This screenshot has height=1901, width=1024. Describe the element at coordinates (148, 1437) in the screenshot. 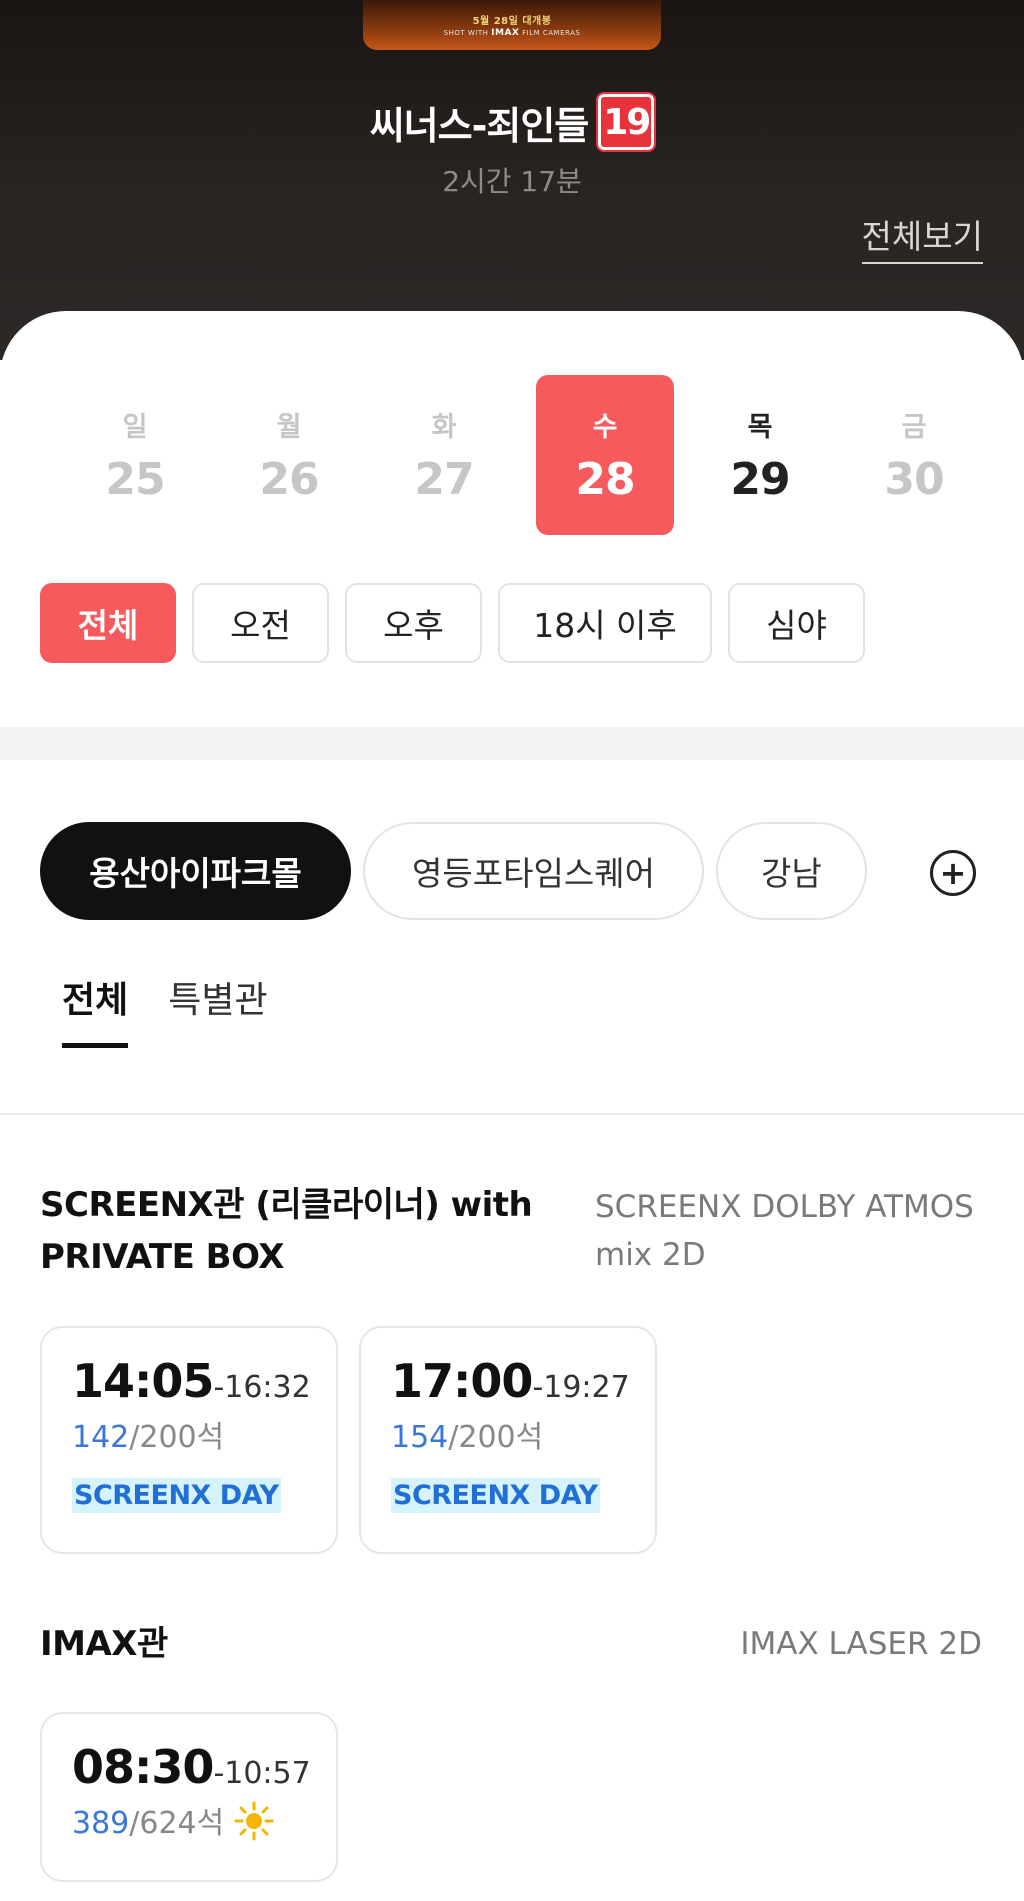

I see `seat-availability: 142/200석` at that location.